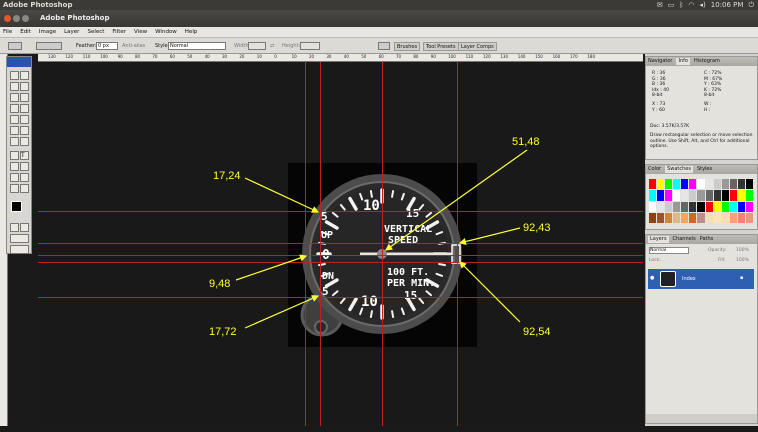 The height and width of the screenshot is (432, 758). Describe the element at coordinates (220, 284) in the screenshot. I see `annotation-label: 9,48` at that location.